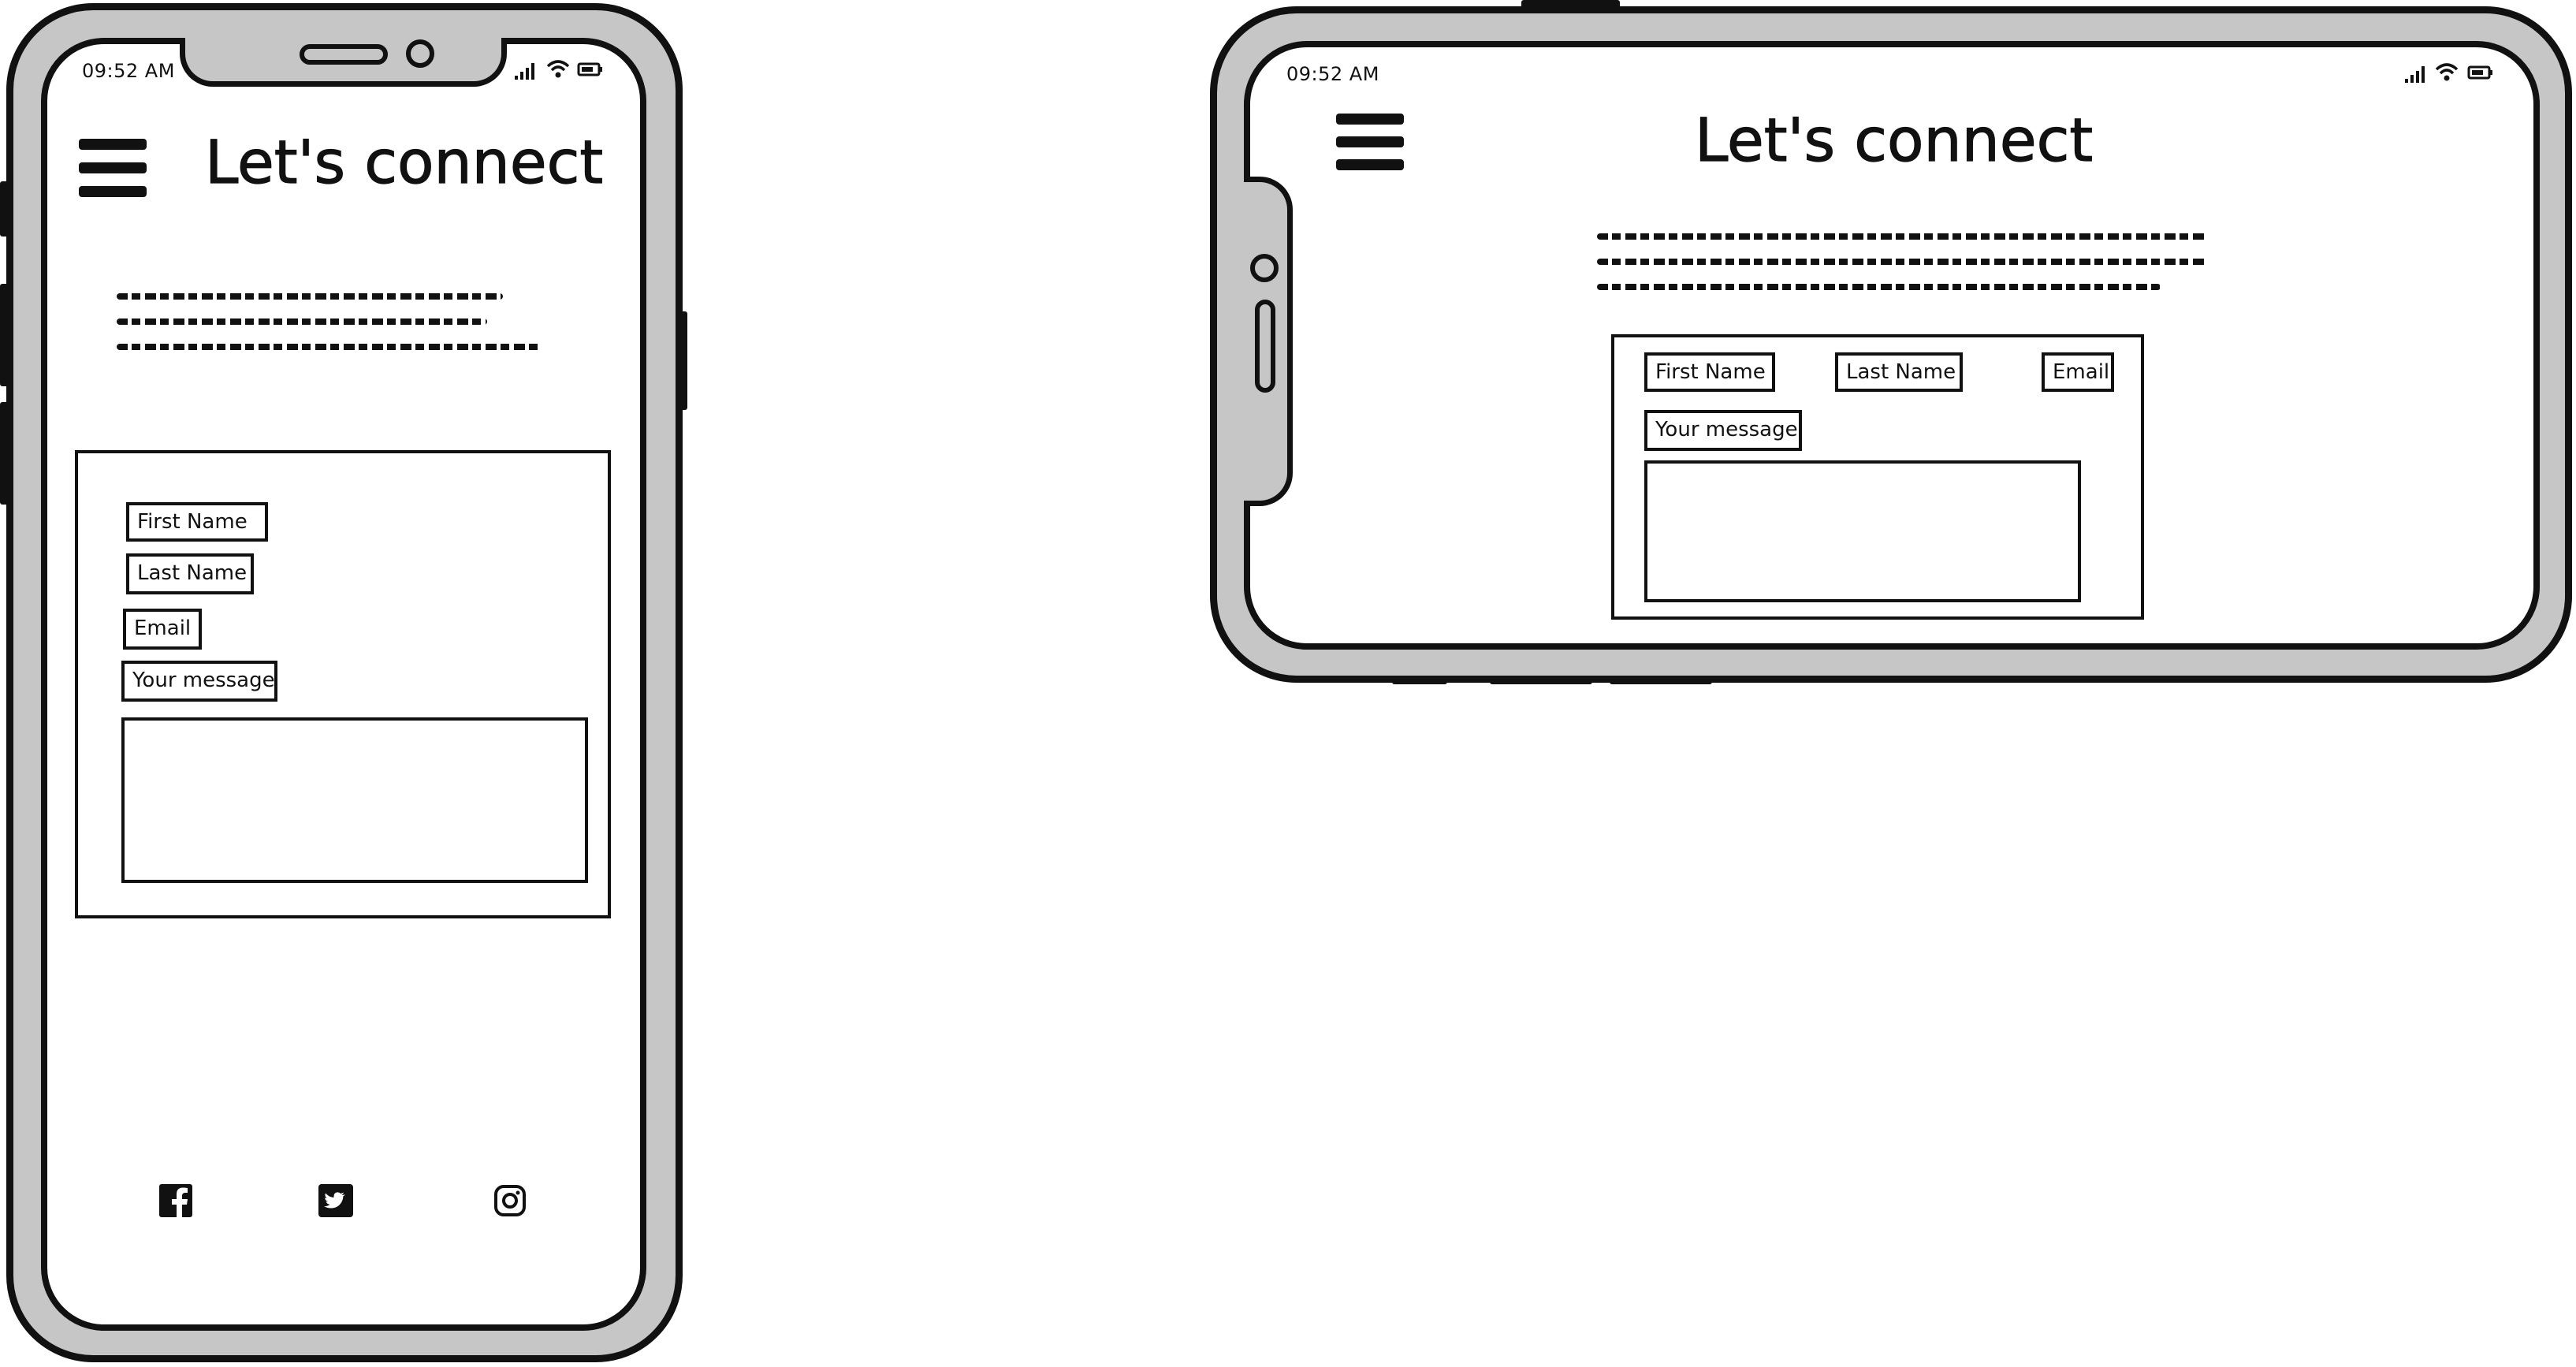  Describe the element at coordinates (190, 573) in the screenshot. I see `last-name-field: Last Name` at that location.